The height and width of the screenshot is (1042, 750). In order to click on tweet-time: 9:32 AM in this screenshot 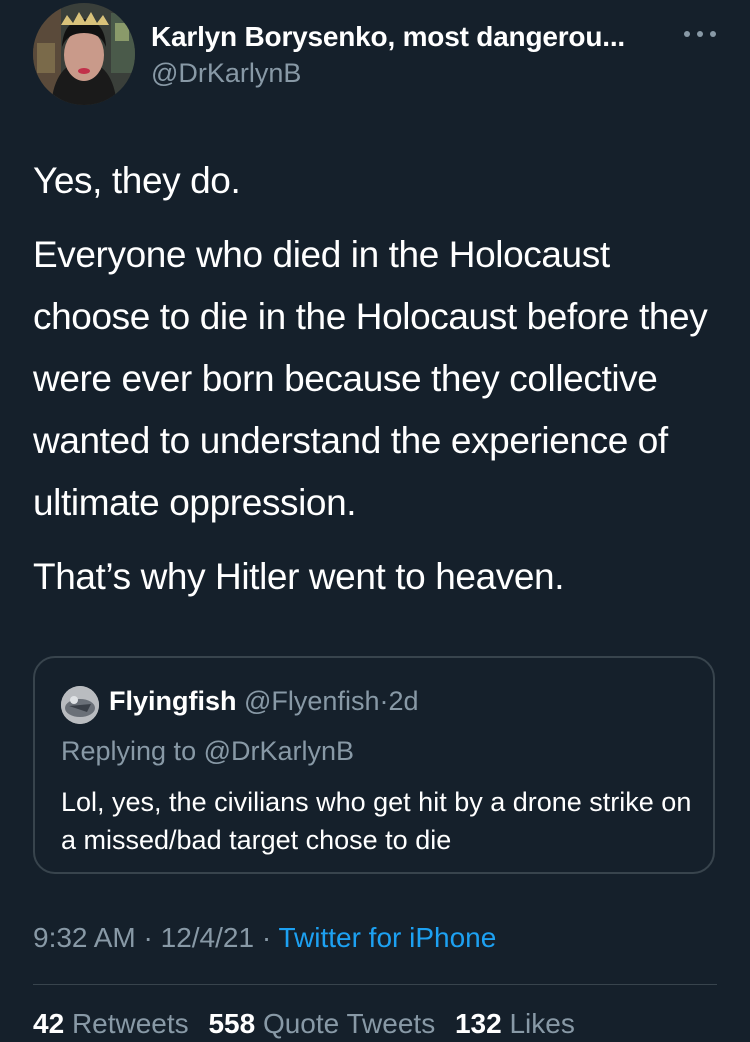, I will do `click(84, 937)`.